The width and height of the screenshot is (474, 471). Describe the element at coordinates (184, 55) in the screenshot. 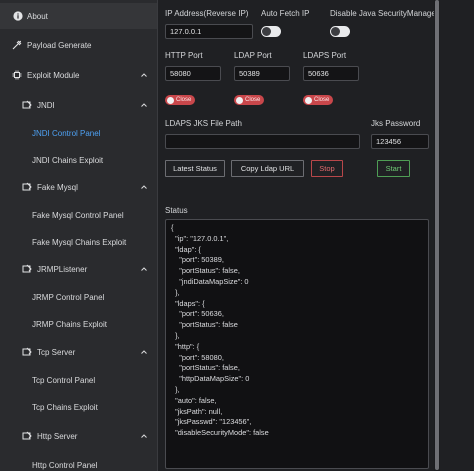

I see `http-port-label: HTTP Port` at that location.